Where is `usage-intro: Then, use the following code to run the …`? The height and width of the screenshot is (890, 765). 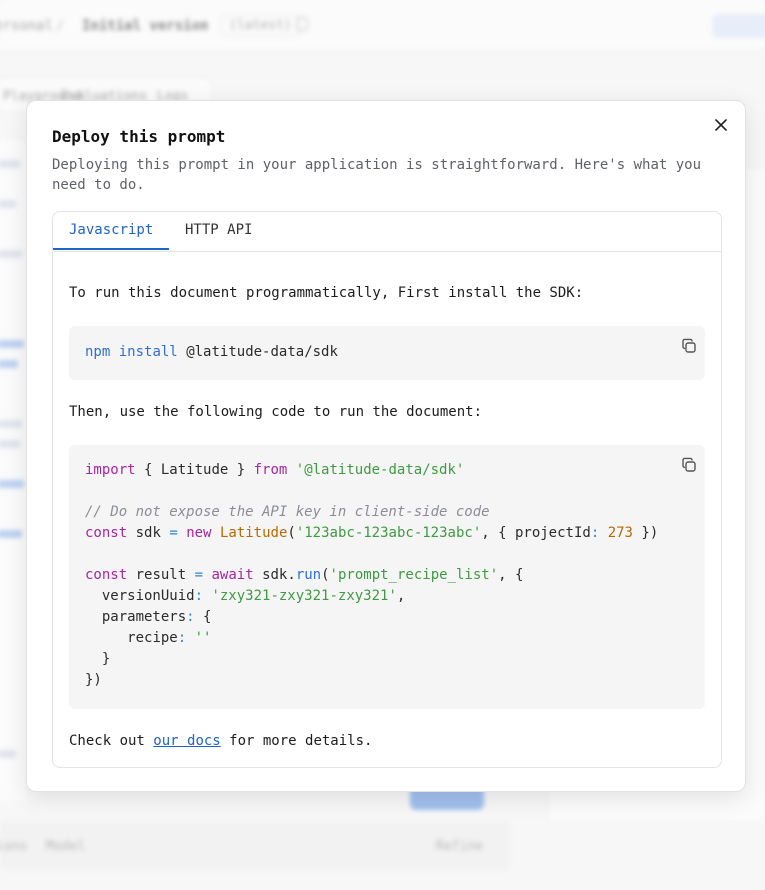 usage-intro: Then, use the following code to run the … is located at coordinates (276, 412).